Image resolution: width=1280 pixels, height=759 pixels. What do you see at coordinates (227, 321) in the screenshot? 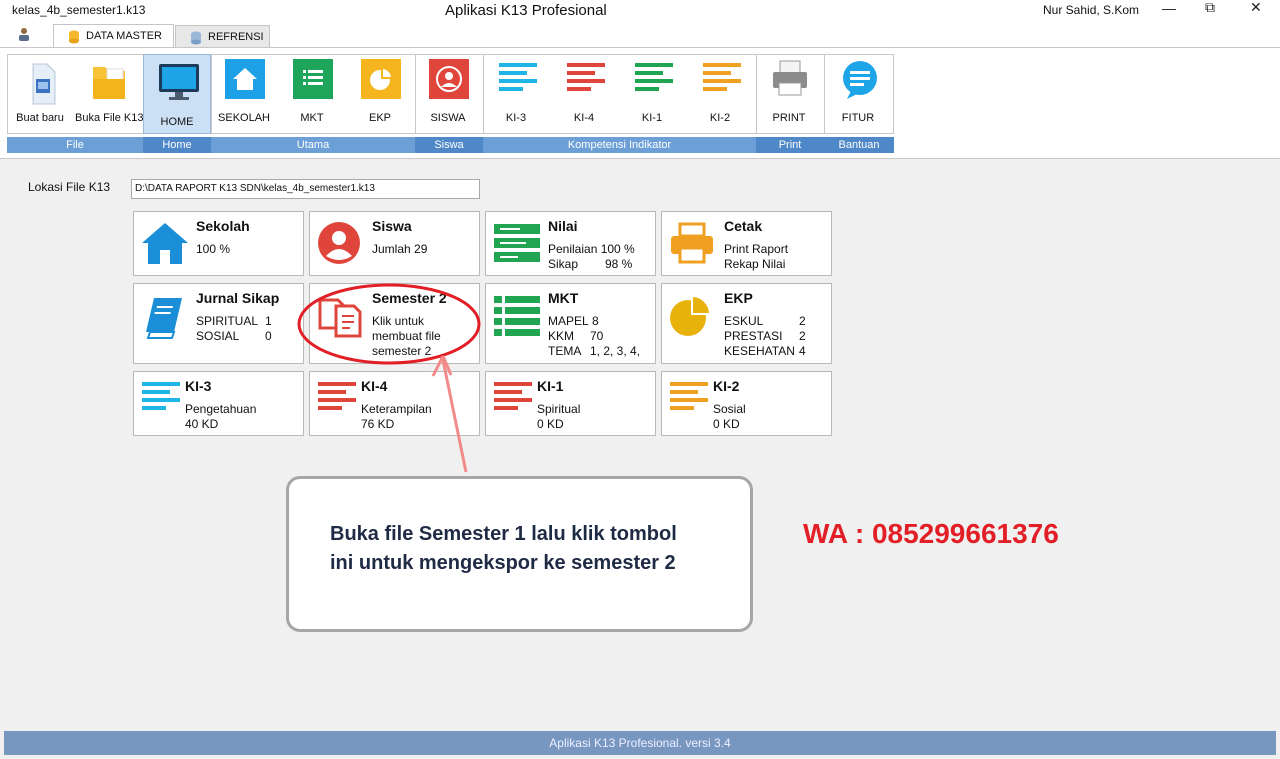
I see `card-text: SPIRITUAL` at bounding box center [227, 321].